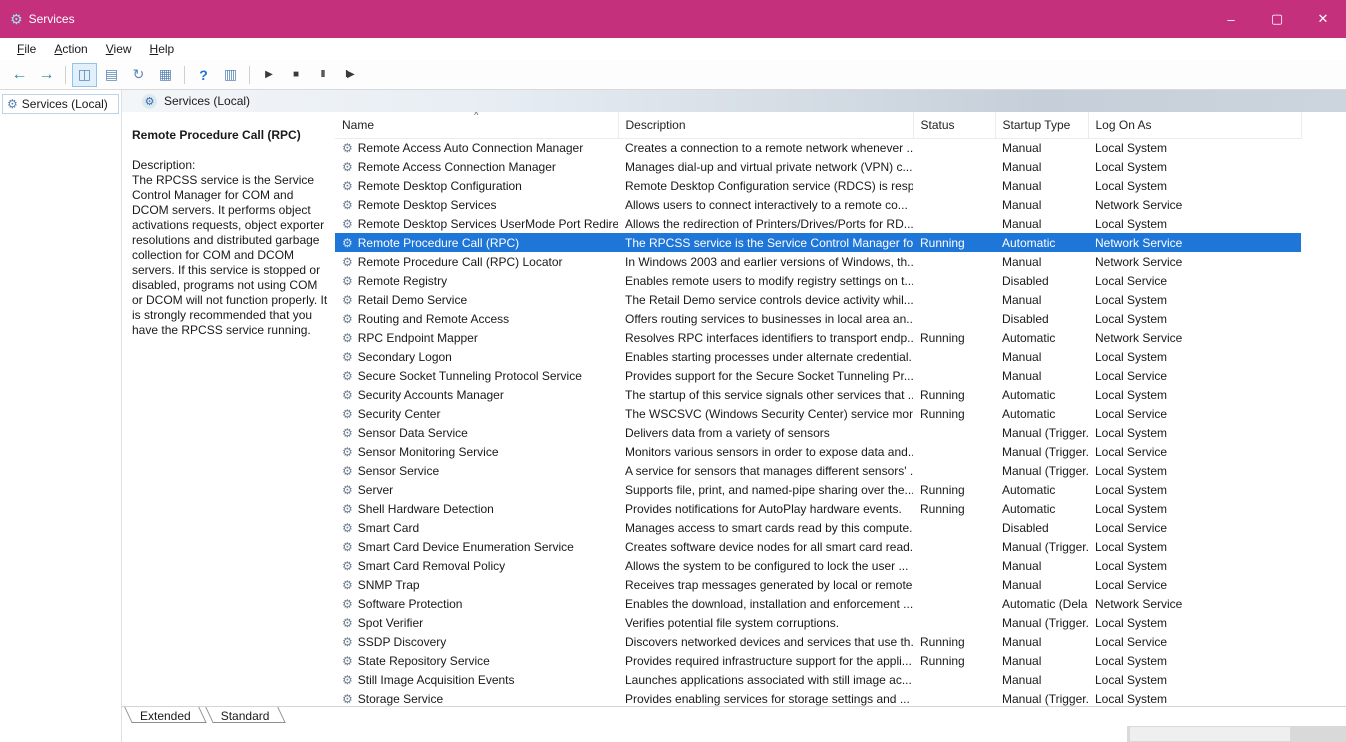  What do you see at coordinates (168, 716) in the screenshot?
I see `tab-extended: Extended` at bounding box center [168, 716].